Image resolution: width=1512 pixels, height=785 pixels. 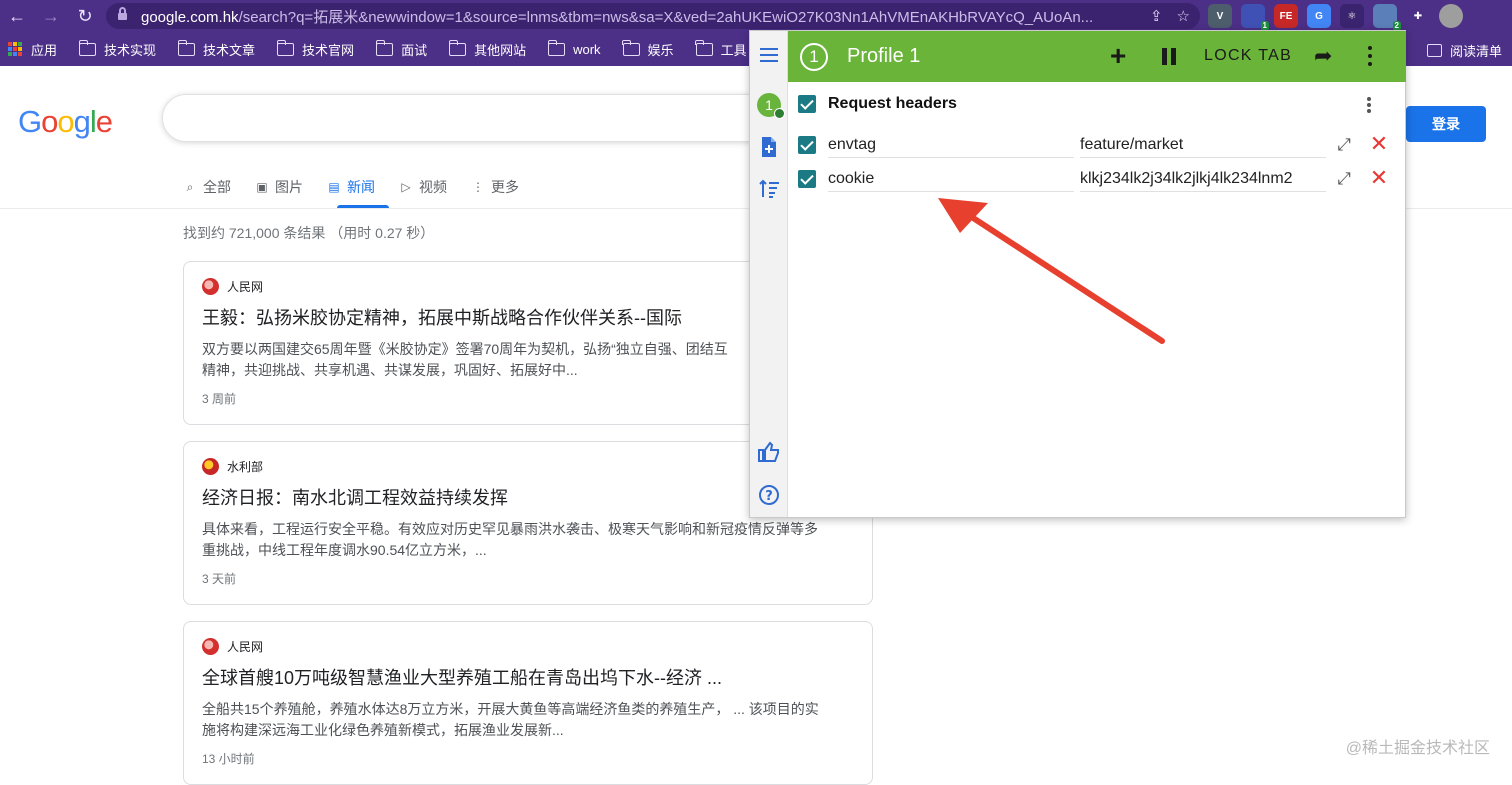 What do you see at coordinates (216, 49) in the screenshot?
I see `bookmark-folder: 技术文章` at bounding box center [216, 49].